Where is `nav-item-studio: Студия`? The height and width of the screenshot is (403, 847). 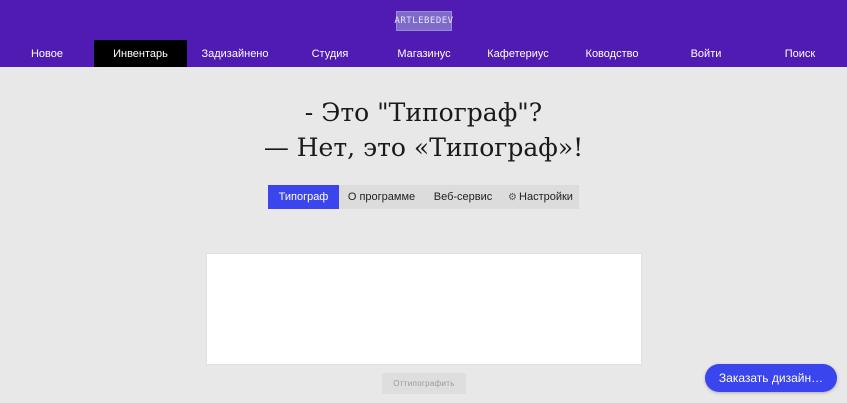
nav-item-studio: Студия is located at coordinates (330, 53).